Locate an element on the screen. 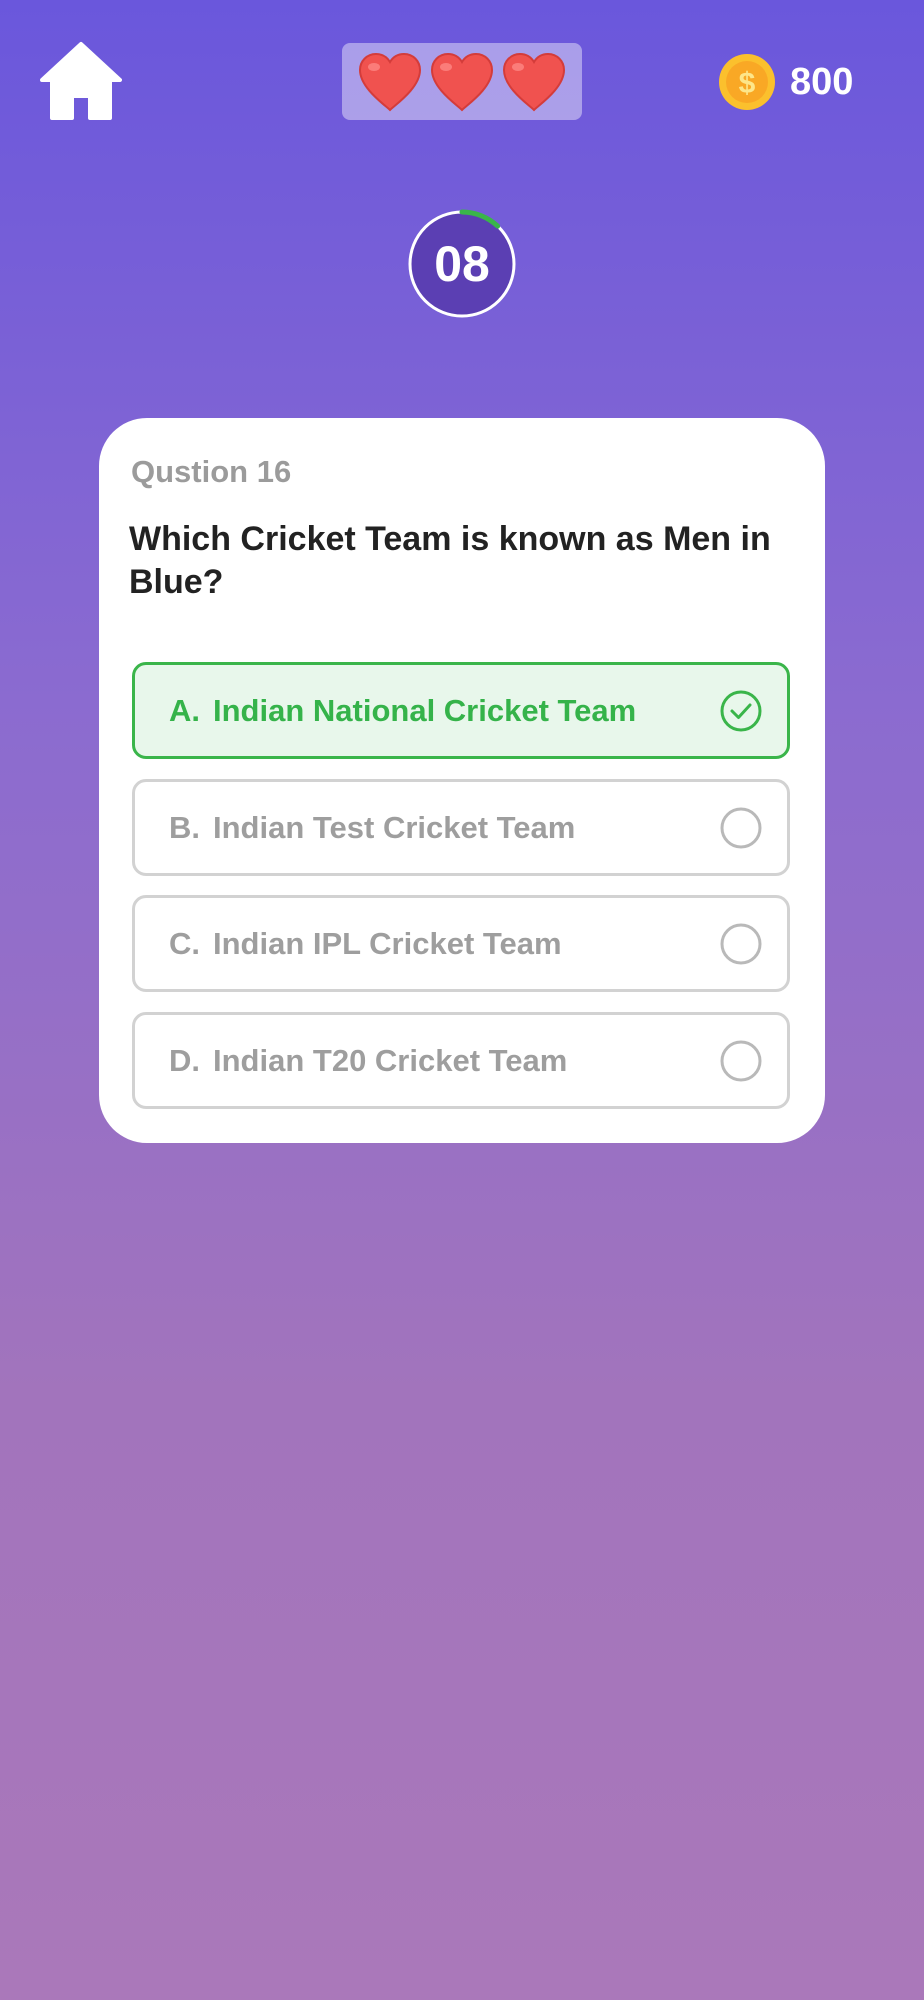  check-circle-icon is located at coordinates (741, 710).